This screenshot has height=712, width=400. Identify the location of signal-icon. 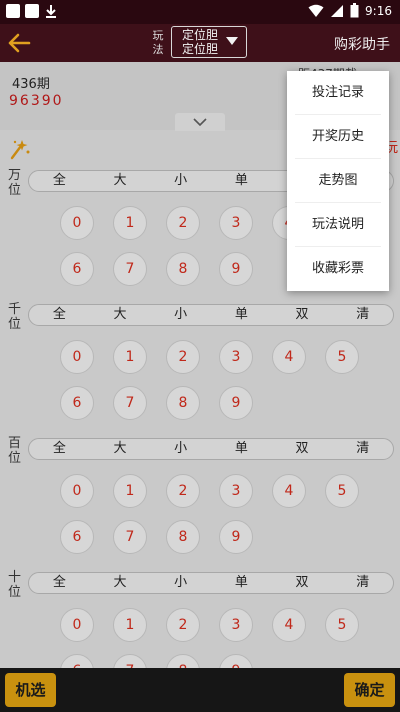
(337, 10).